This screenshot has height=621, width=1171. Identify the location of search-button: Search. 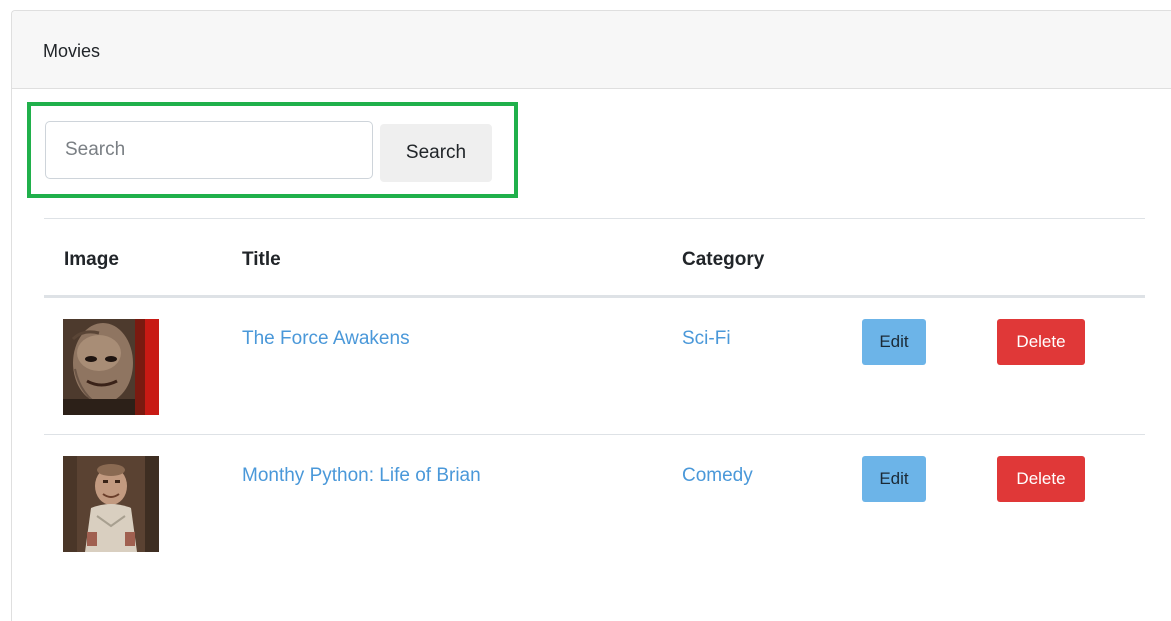
(436, 153).